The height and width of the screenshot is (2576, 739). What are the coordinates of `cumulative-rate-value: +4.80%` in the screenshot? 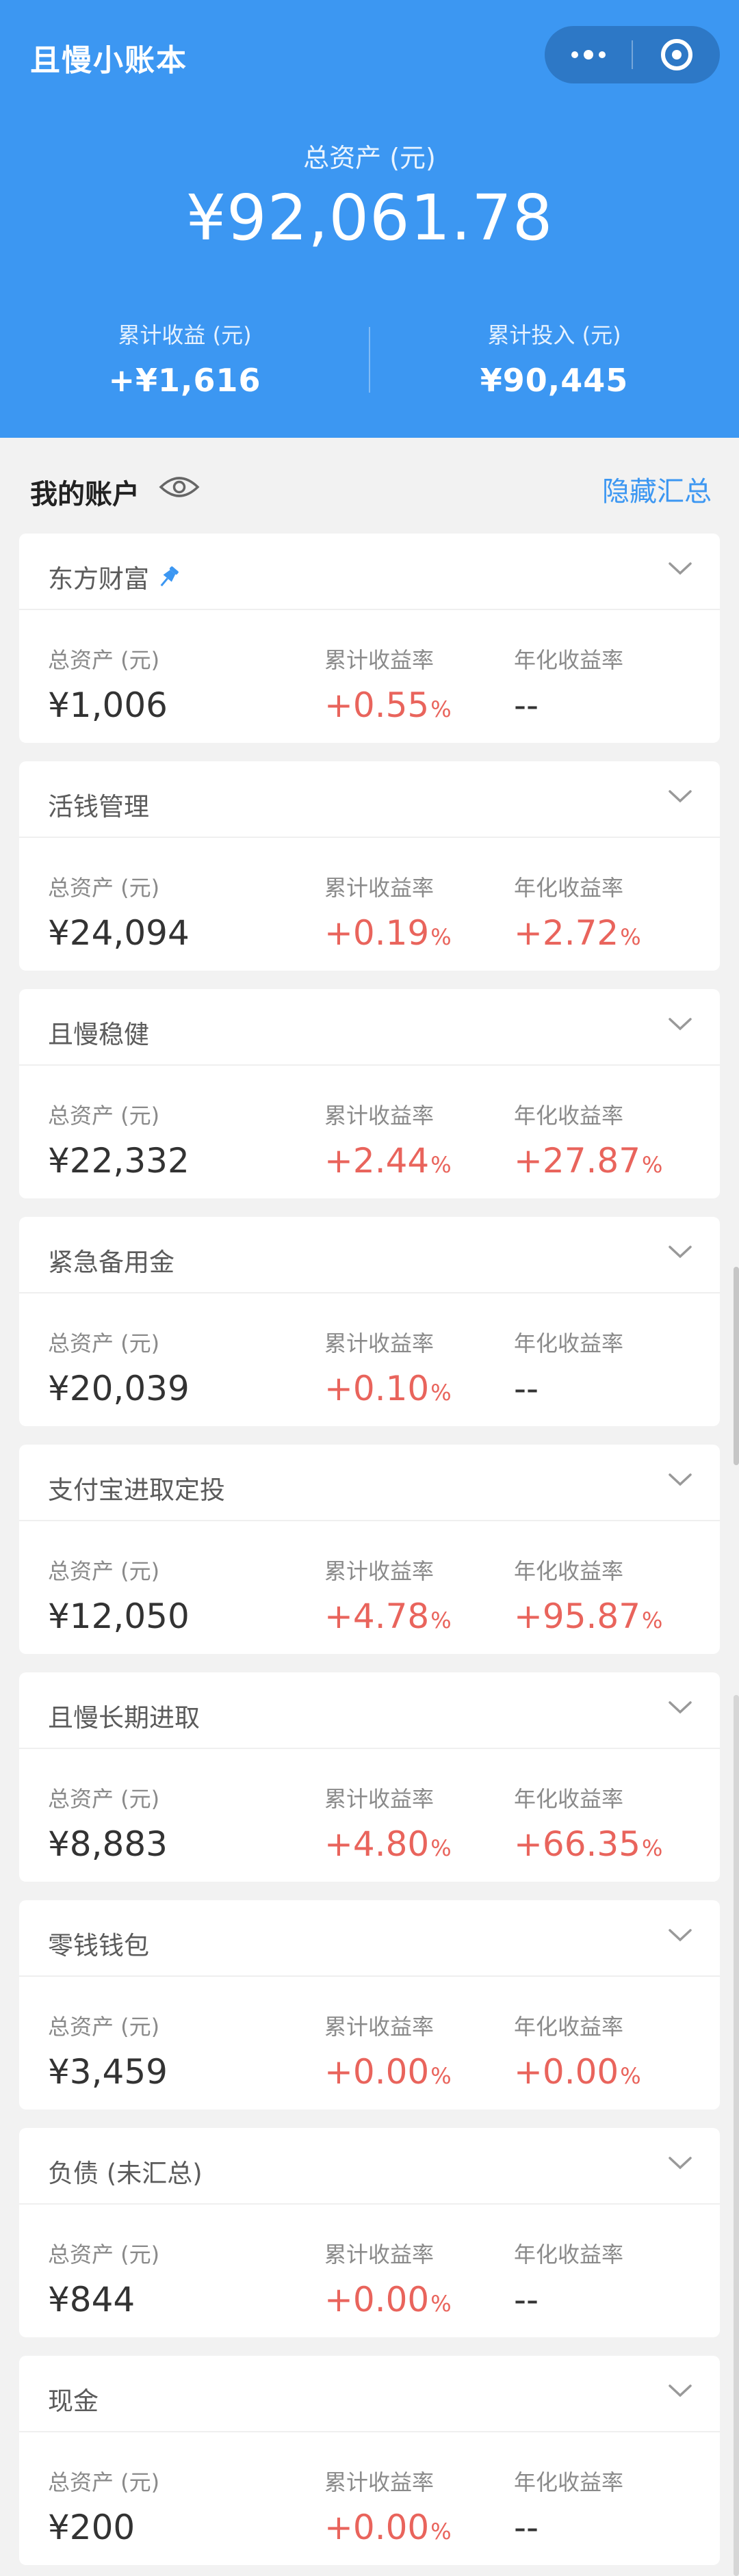 It's located at (388, 1844).